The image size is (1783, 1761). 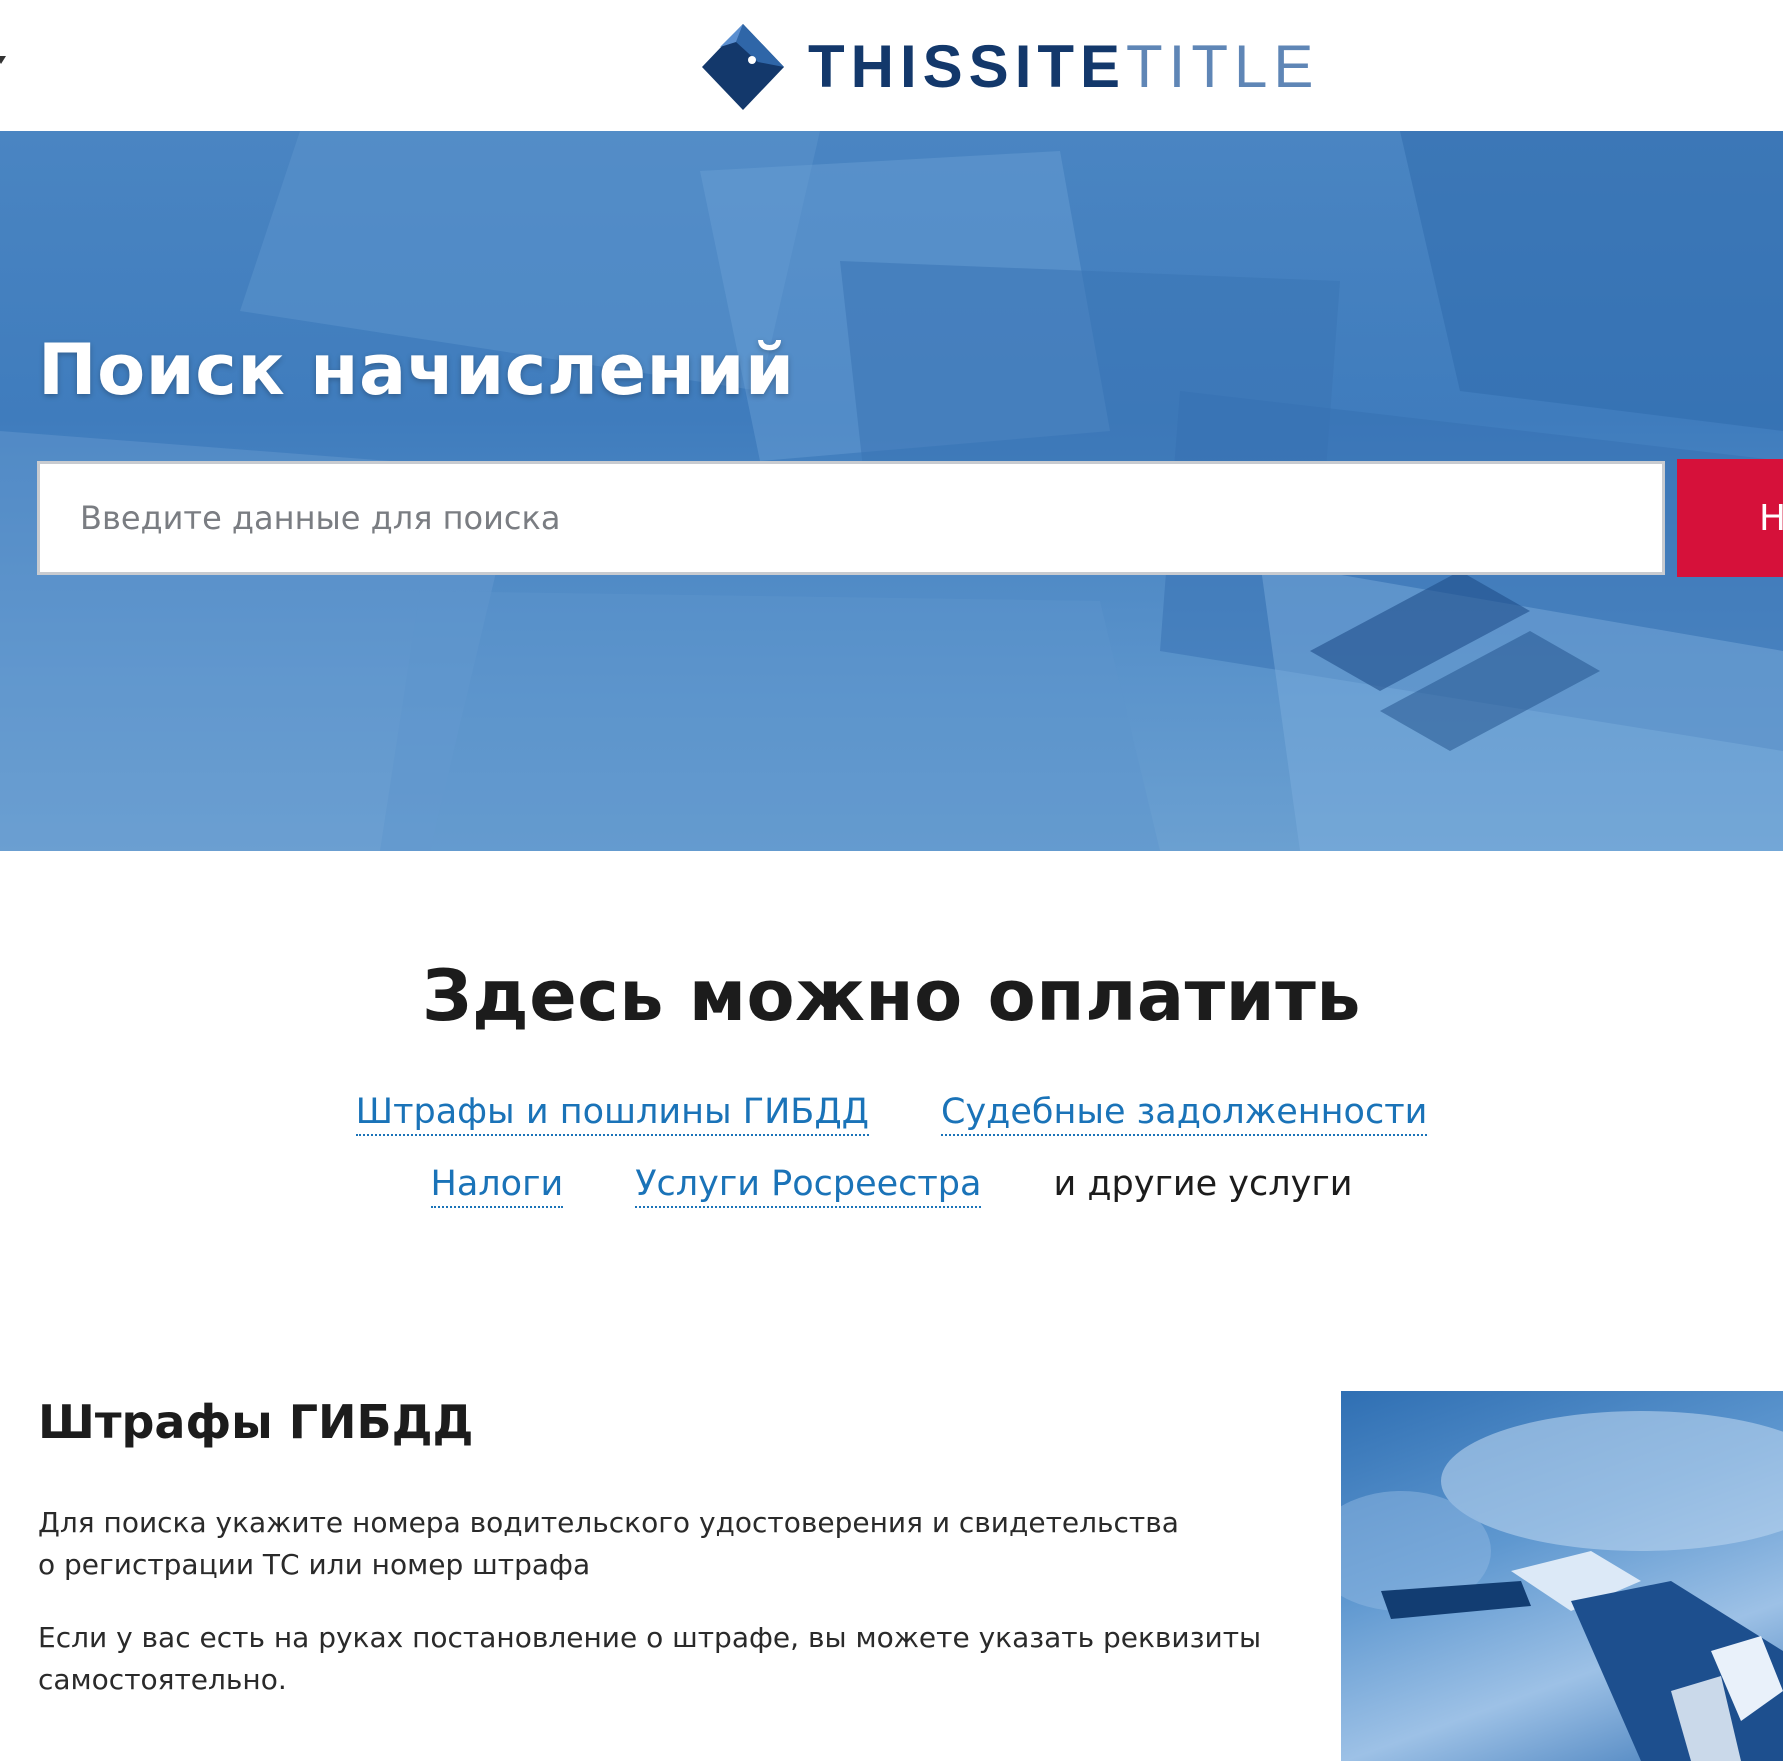 What do you see at coordinates (1562, 1586) in the screenshot?
I see `traffic-officer-image` at bounding box center [1562, 1586].